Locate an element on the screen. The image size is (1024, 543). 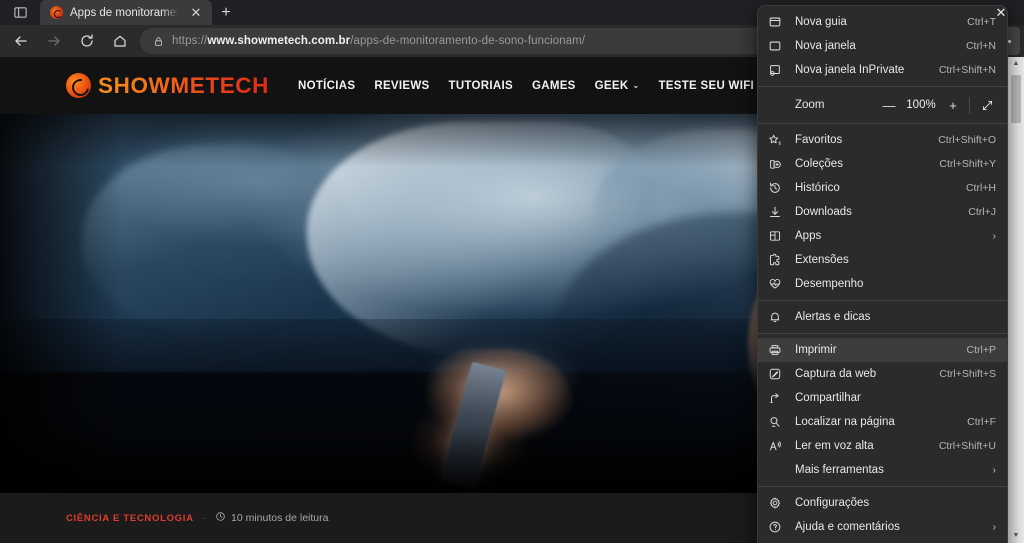
nav-label: TUTORIAIS is located at coordinates (480, 85).